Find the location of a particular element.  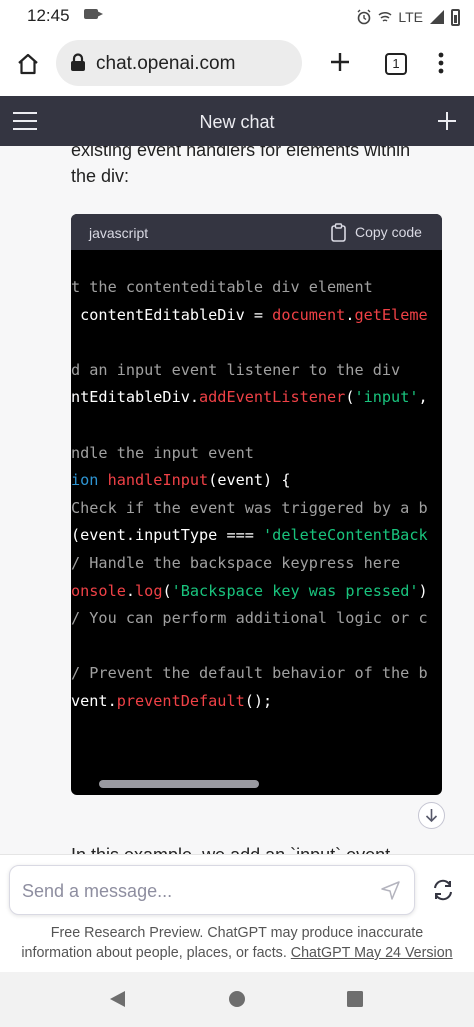

video-record-icon is located at coordinates (93, 14).